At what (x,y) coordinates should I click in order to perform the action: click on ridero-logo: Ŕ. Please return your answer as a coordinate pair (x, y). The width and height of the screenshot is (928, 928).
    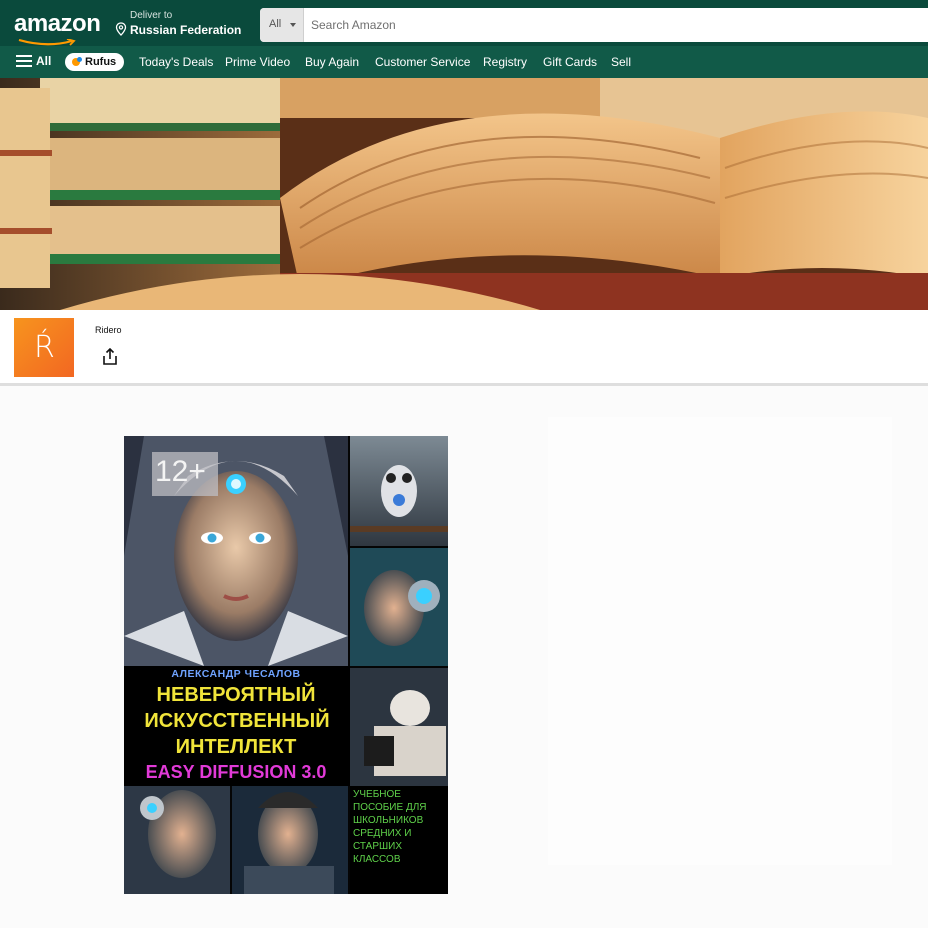
    Looking at the image, I should click on (44, 347).